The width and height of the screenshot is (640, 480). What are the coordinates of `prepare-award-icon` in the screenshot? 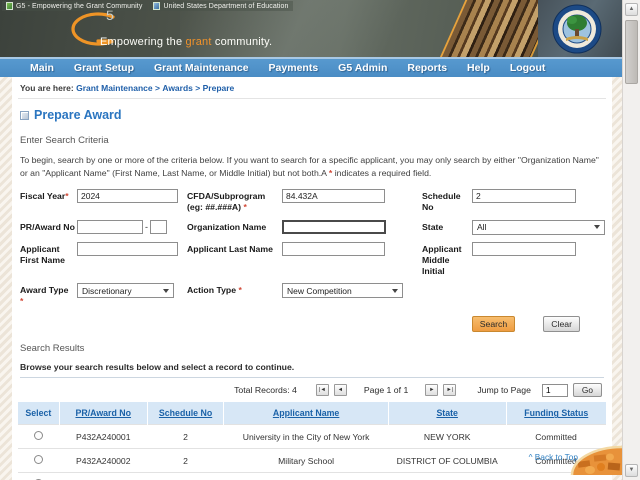 It's located at (24, 115).